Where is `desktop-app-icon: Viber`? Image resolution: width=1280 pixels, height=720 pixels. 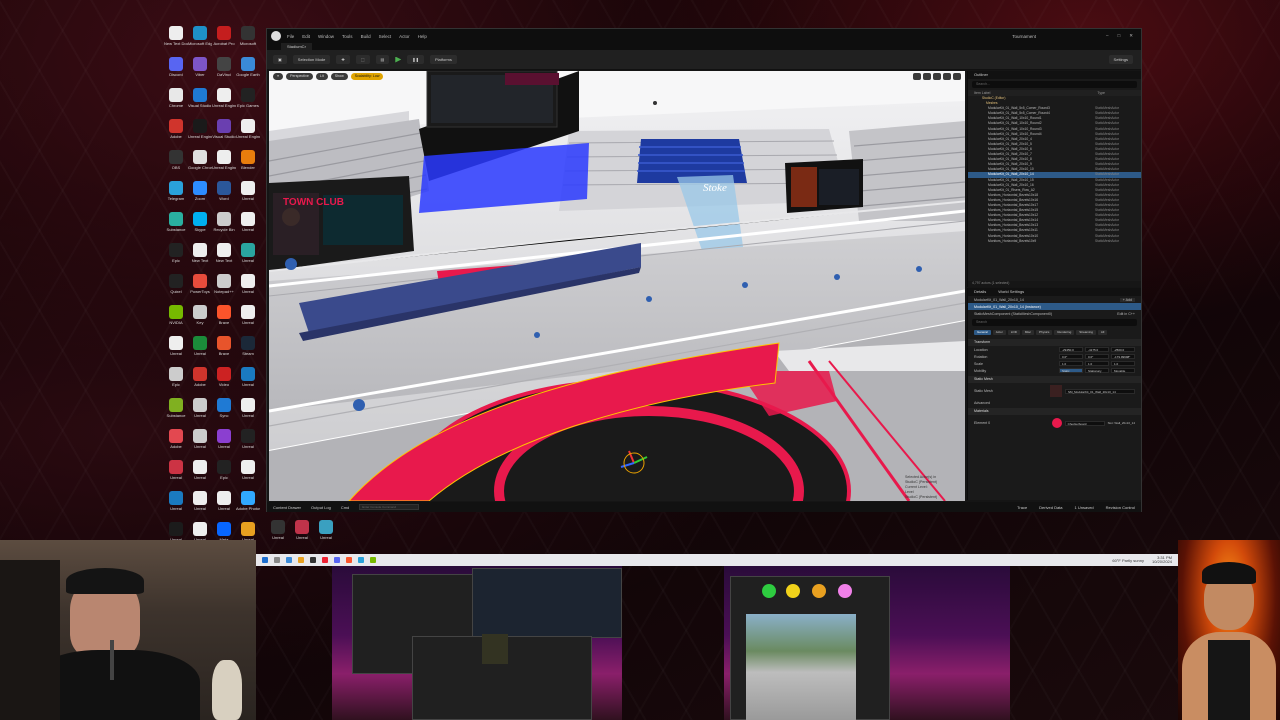 desktop-app-icon: Viber is located at coordinates (200, 72).